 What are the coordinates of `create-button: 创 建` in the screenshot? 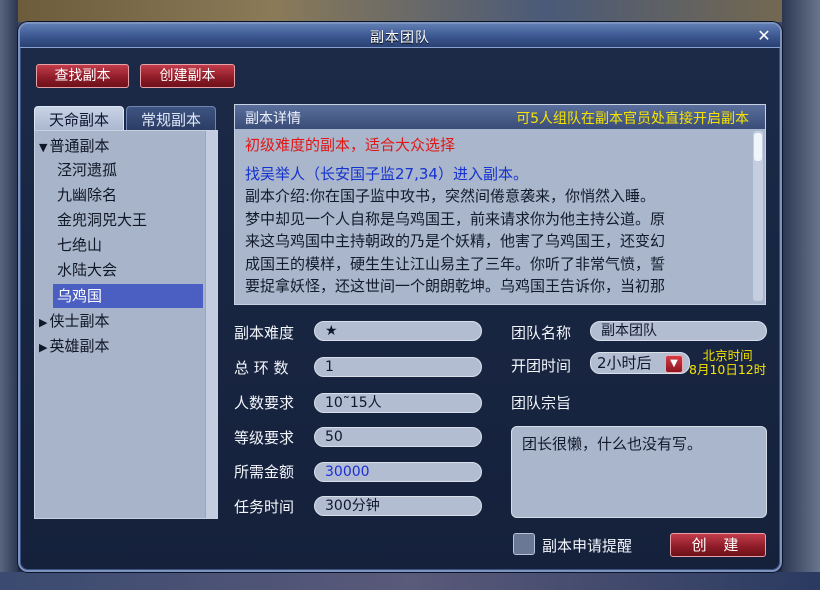 It's located at (718, 545).